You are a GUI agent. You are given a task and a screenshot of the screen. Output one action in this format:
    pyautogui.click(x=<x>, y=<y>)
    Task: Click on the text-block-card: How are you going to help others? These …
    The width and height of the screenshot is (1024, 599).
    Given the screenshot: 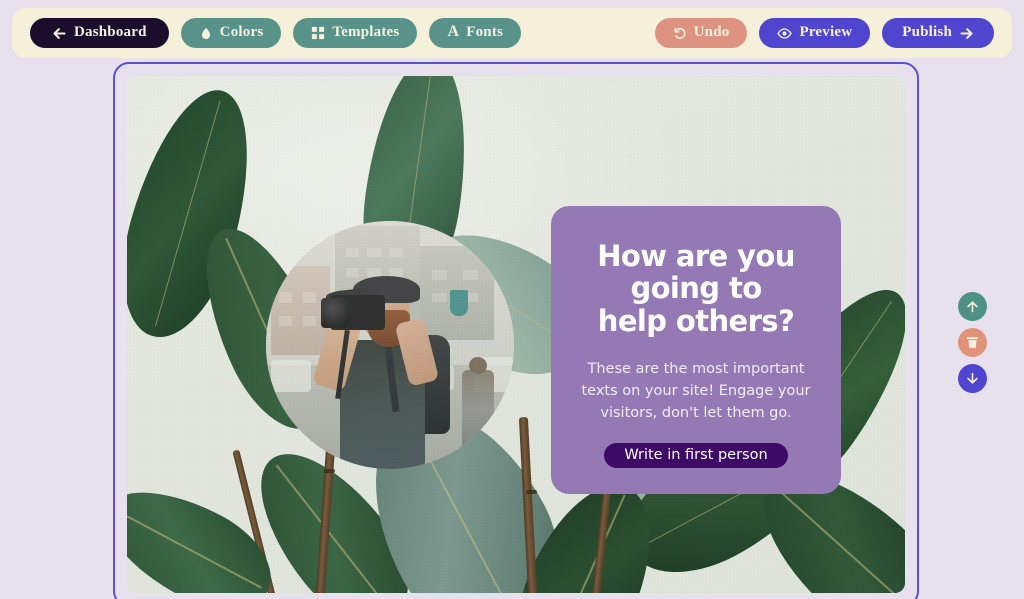 What is the action you would take?
    pyautogui.click(x=696, y=350)
    